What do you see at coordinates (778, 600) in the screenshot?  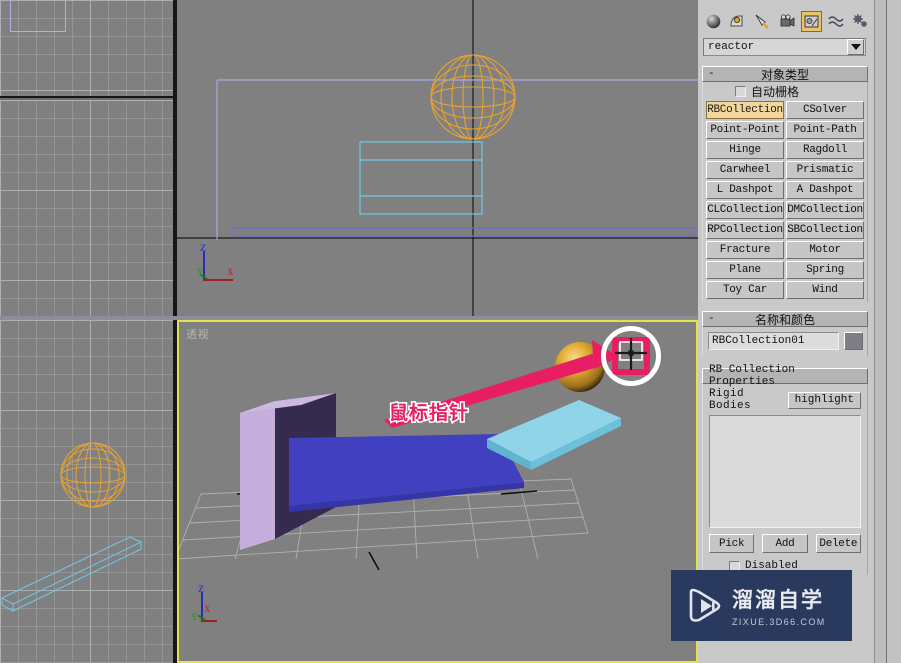 I see `watermark-title: 溜溜自学` at bounding box center [778, 600].